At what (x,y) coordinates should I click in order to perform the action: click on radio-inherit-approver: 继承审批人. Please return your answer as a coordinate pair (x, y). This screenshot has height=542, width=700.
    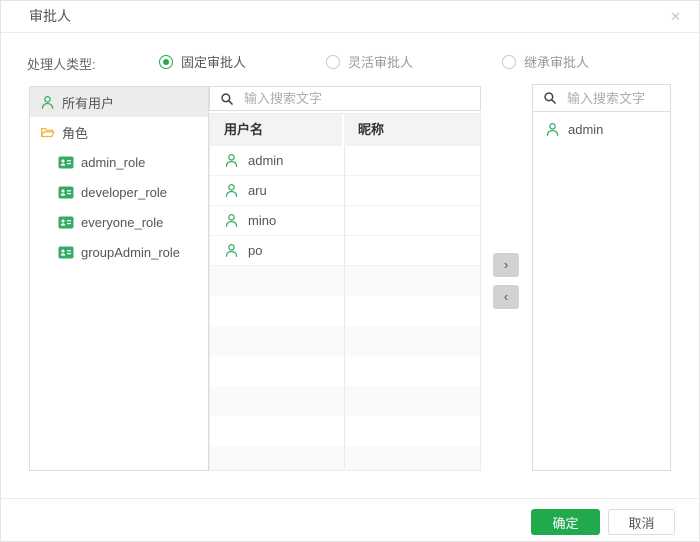
    Looking at the image, I should click on (545, 61).